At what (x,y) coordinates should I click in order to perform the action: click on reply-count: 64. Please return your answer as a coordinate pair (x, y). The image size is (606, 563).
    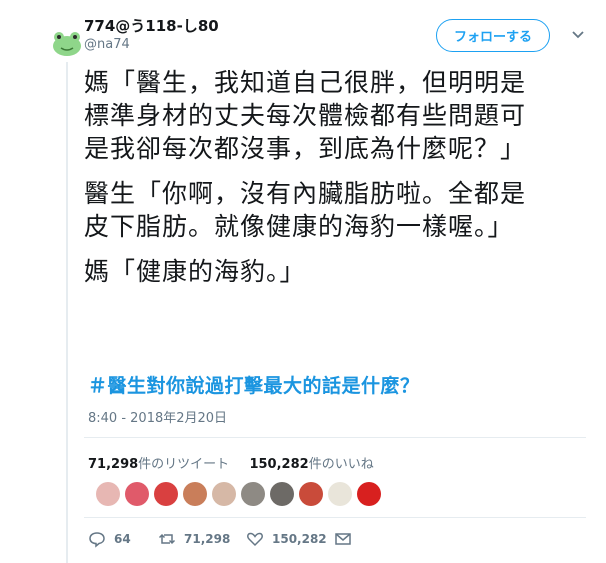
    Looking at the image, I should click on (122, 539).